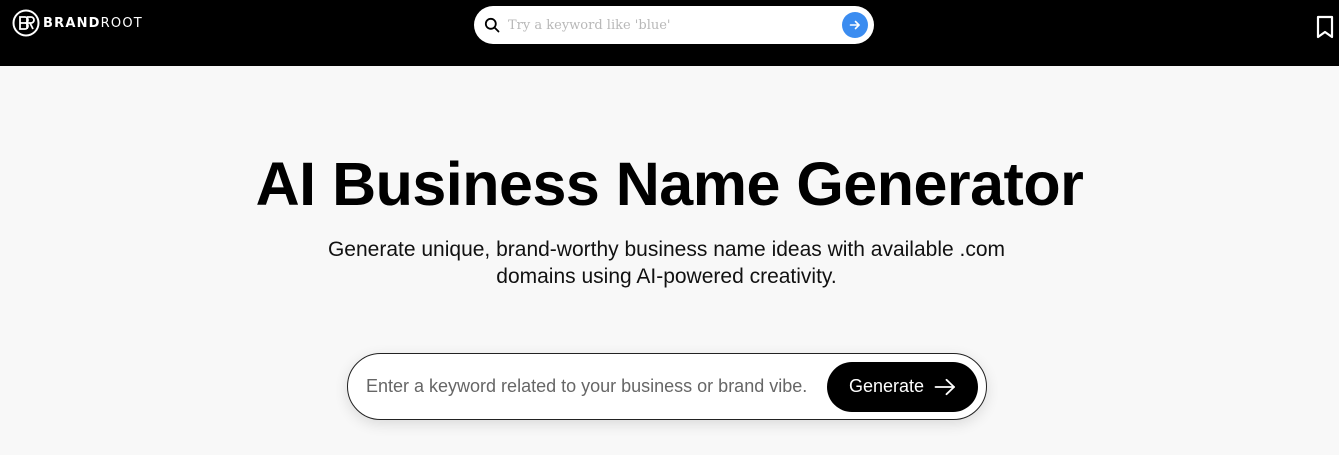  What do you see at coordinates (26, 23) in the screenshot?
I see `brandroot-logo-icon` at bounding box center [26, 23].